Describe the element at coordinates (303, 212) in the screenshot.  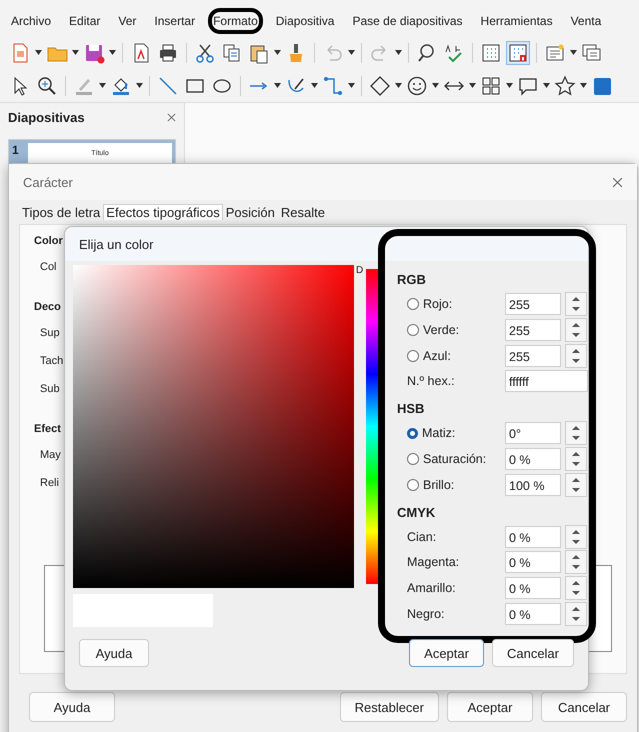
I see `tab: Resalte` at that location.